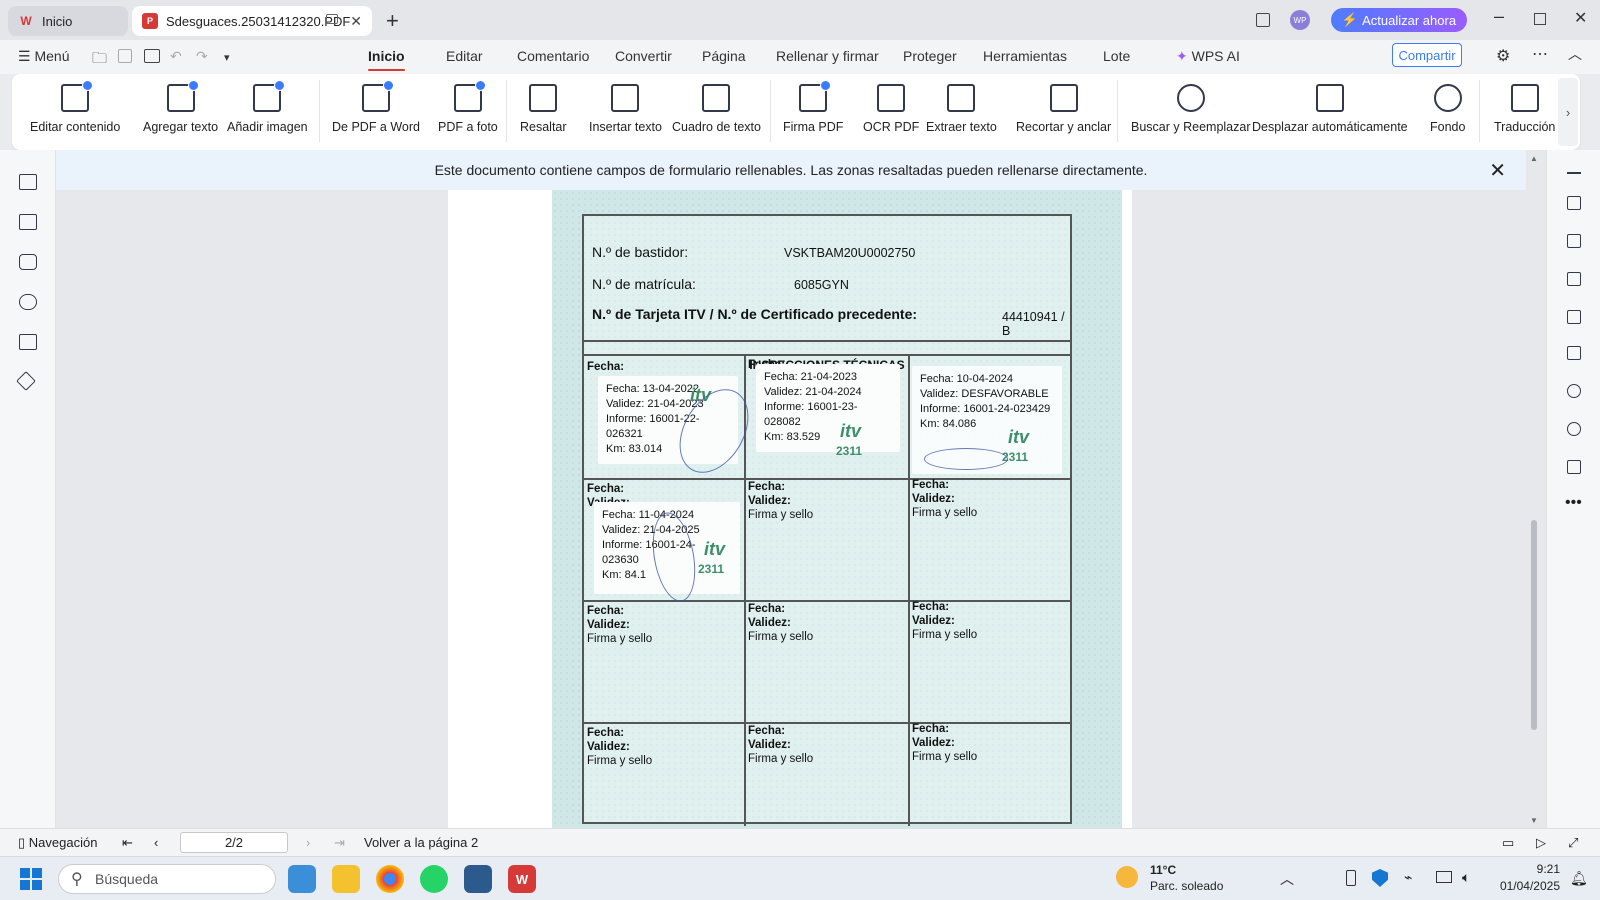 This screenshot has width=1600, height=900. I want to click on first-page-icon: ⇤, so click(127, 843).